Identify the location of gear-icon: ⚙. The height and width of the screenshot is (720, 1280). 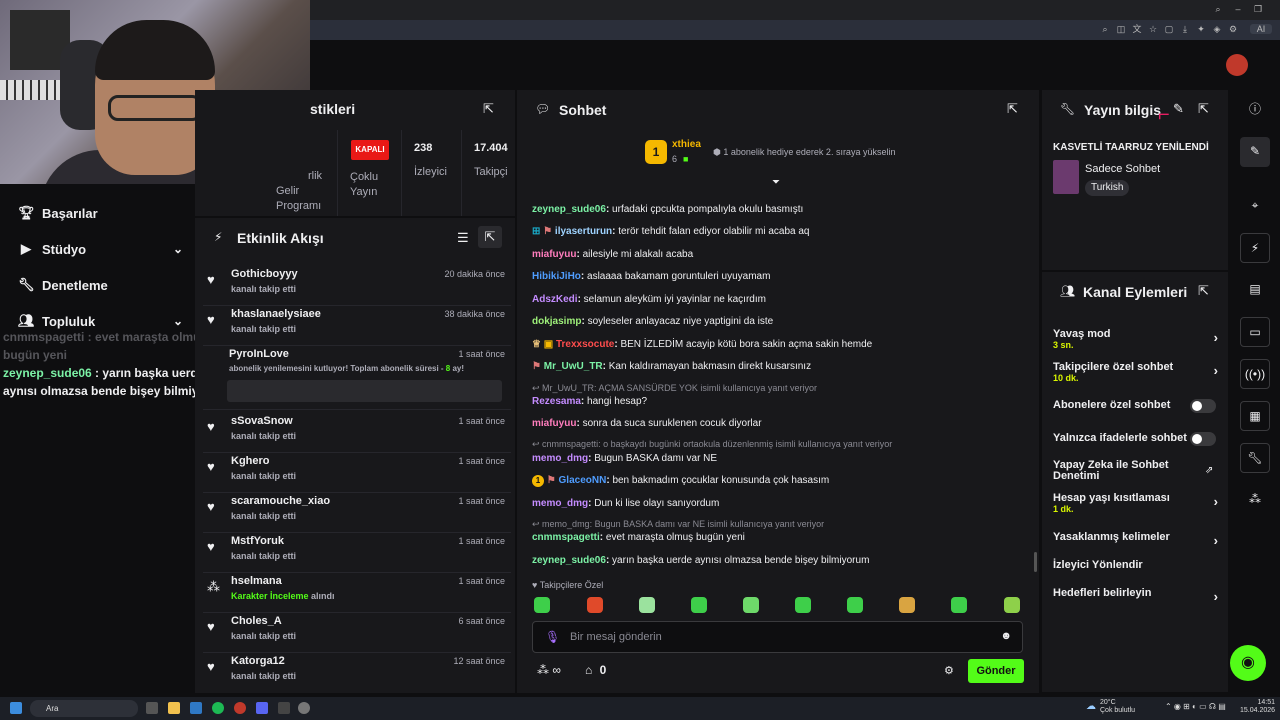
(949, 670).